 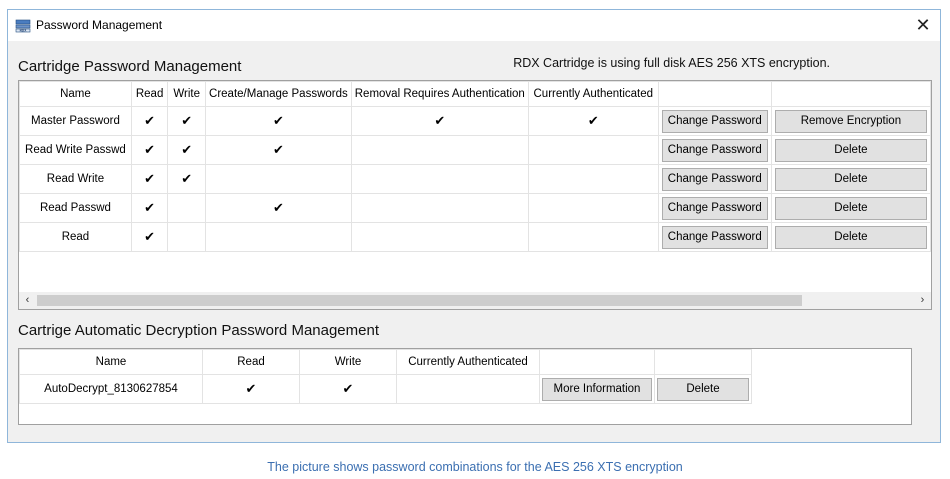 I want to click on window-title: Password Management, so click(x=99, y=25).